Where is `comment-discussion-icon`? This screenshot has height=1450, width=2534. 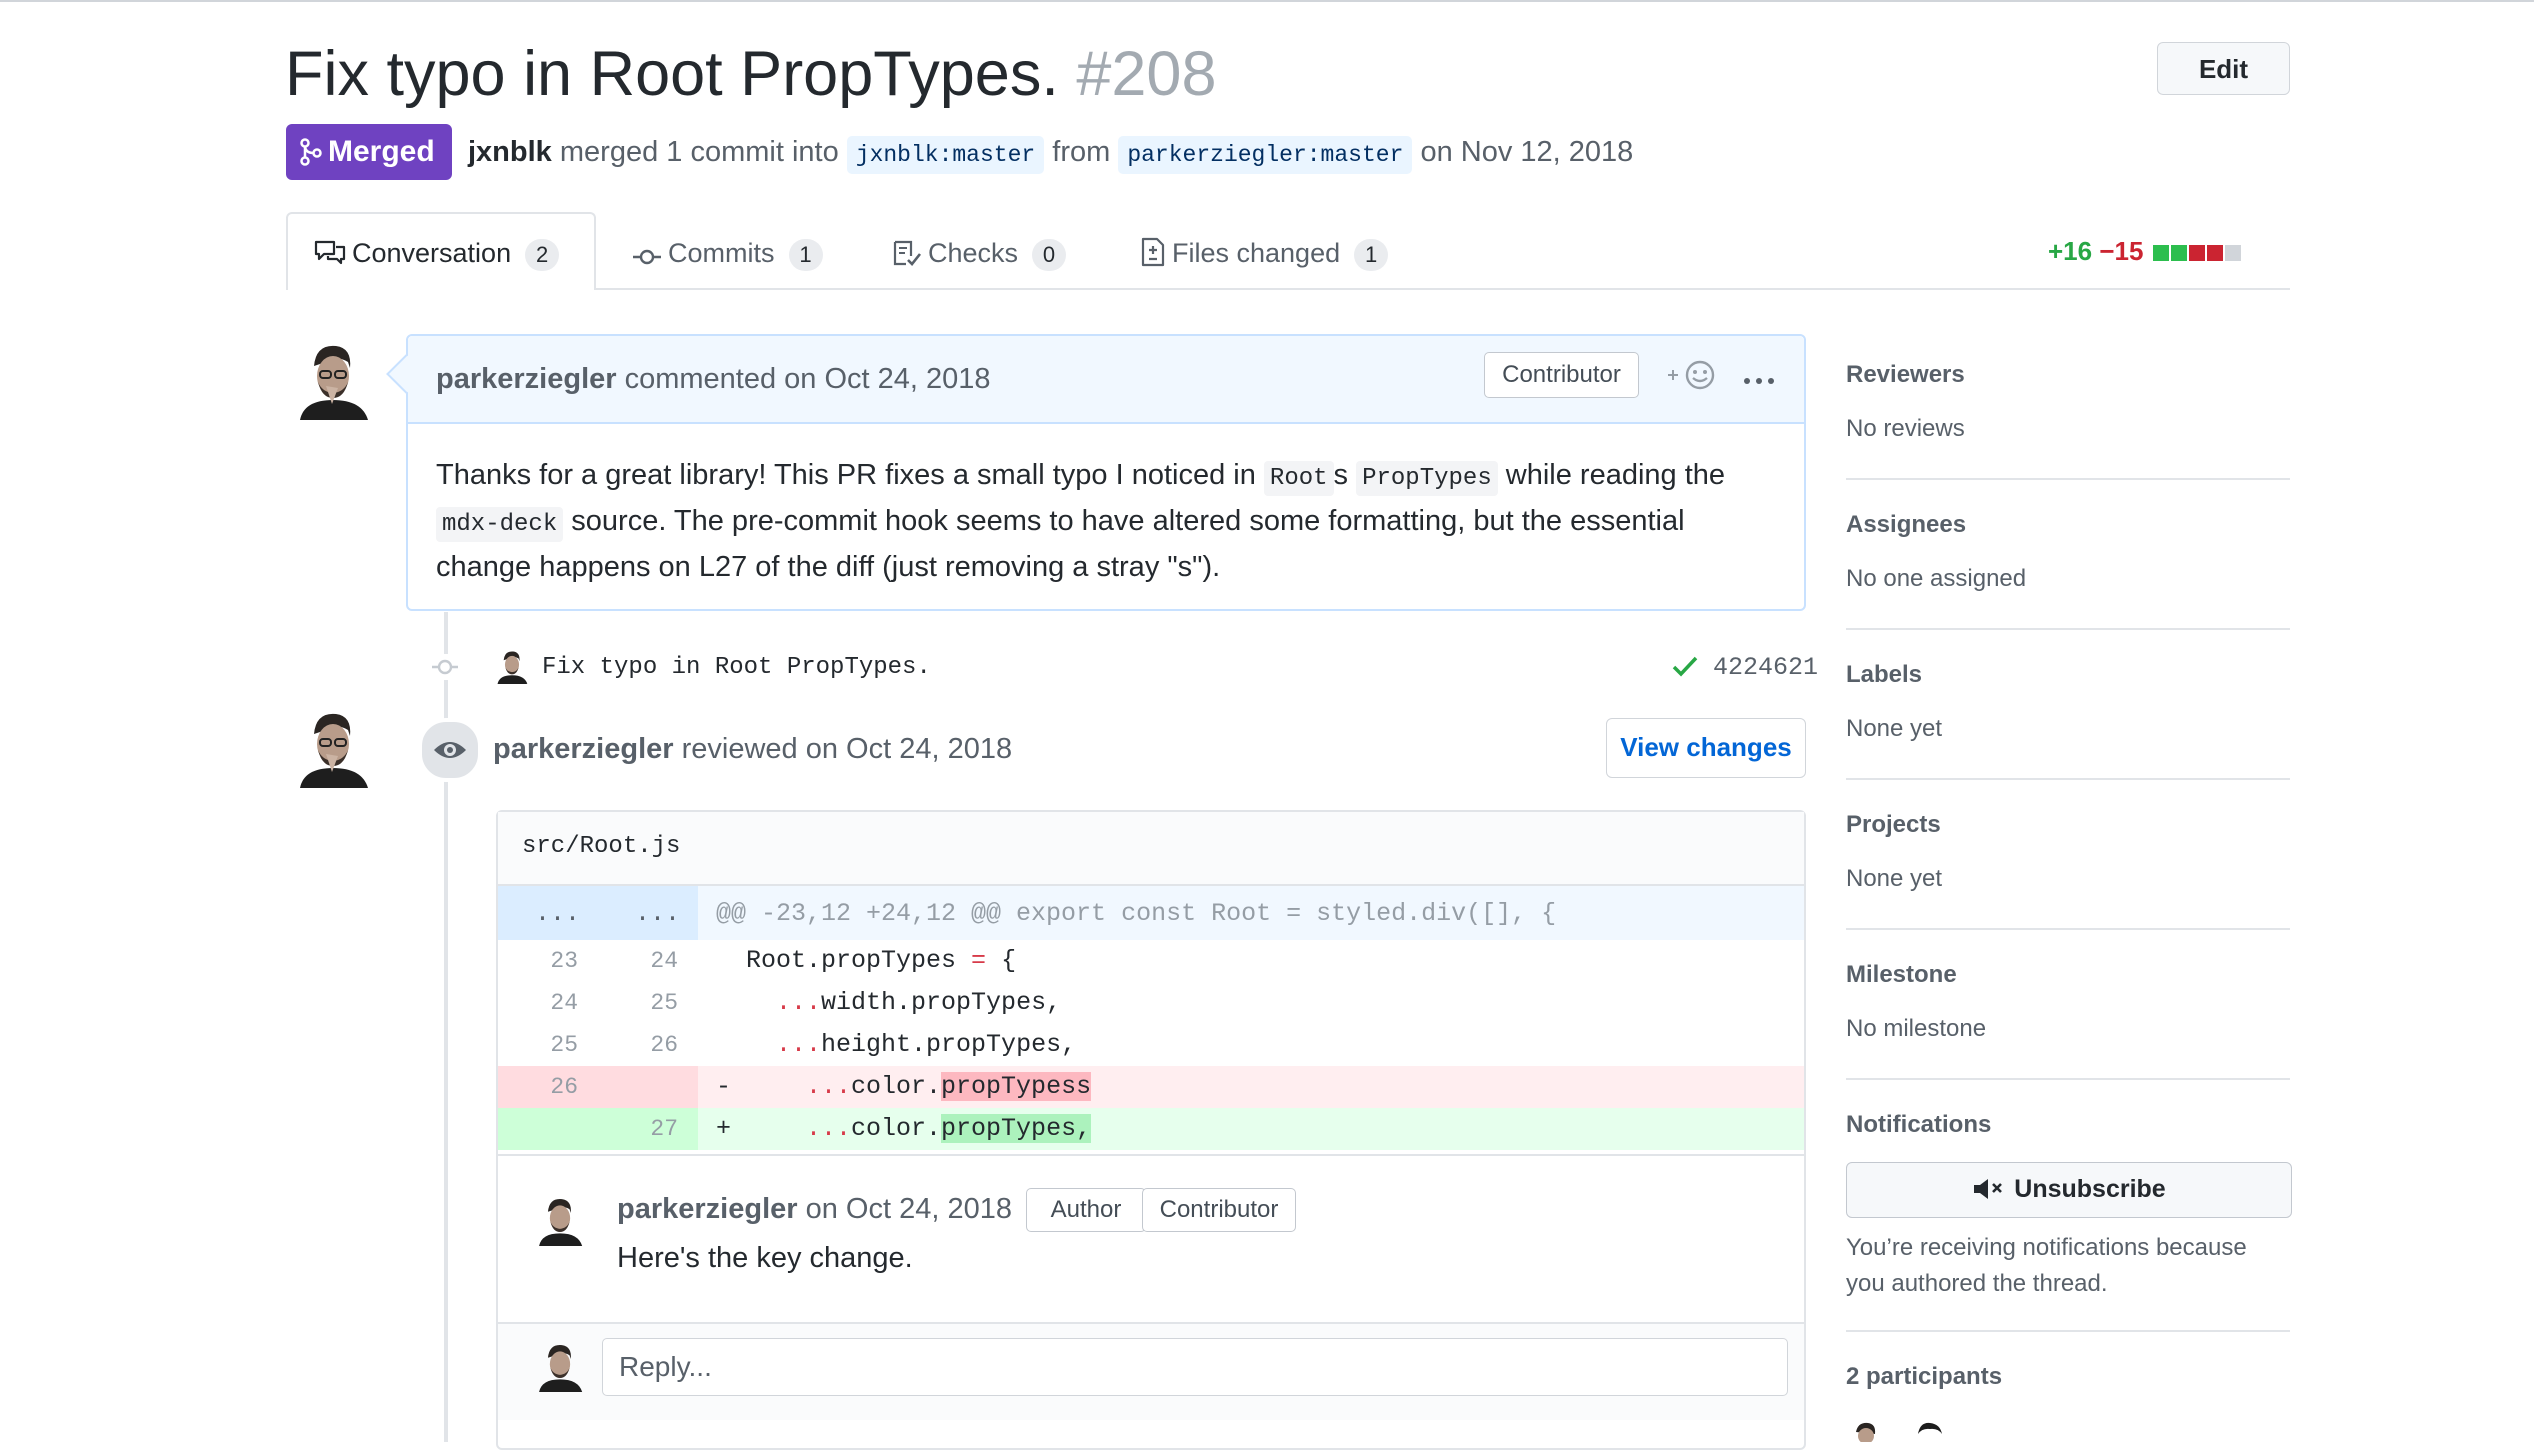 comment-discussion-icon is located at coordinates (330, 252).